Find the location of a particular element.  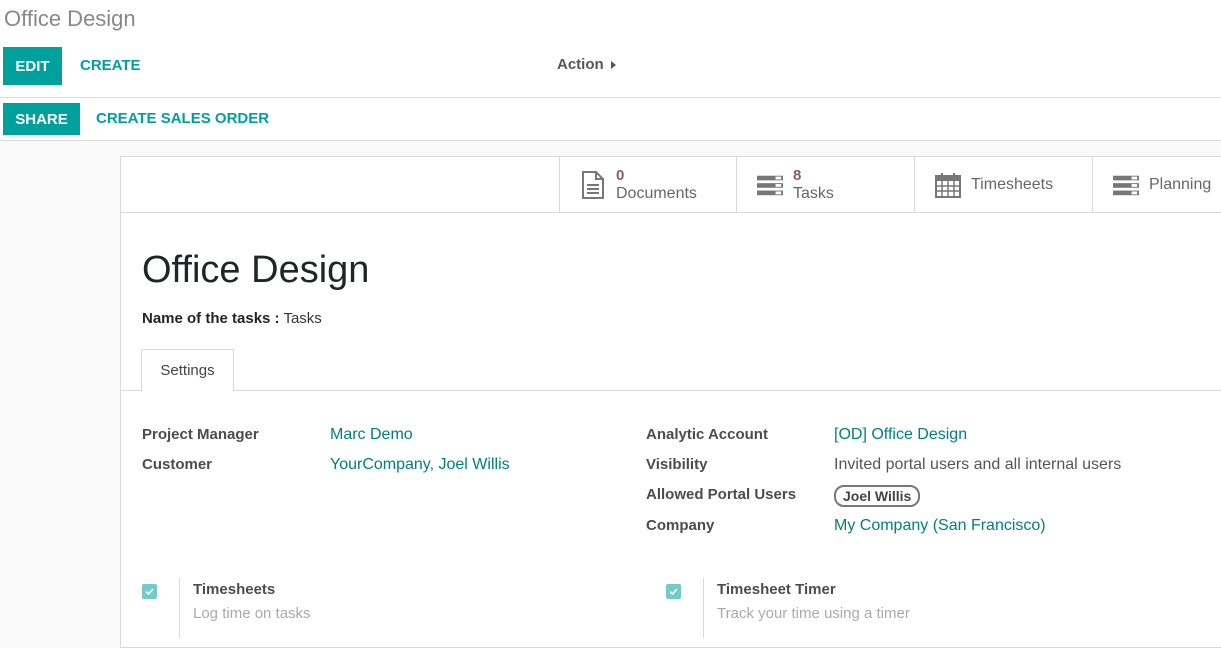

planning-icon is located at coordinates (1126, 185).